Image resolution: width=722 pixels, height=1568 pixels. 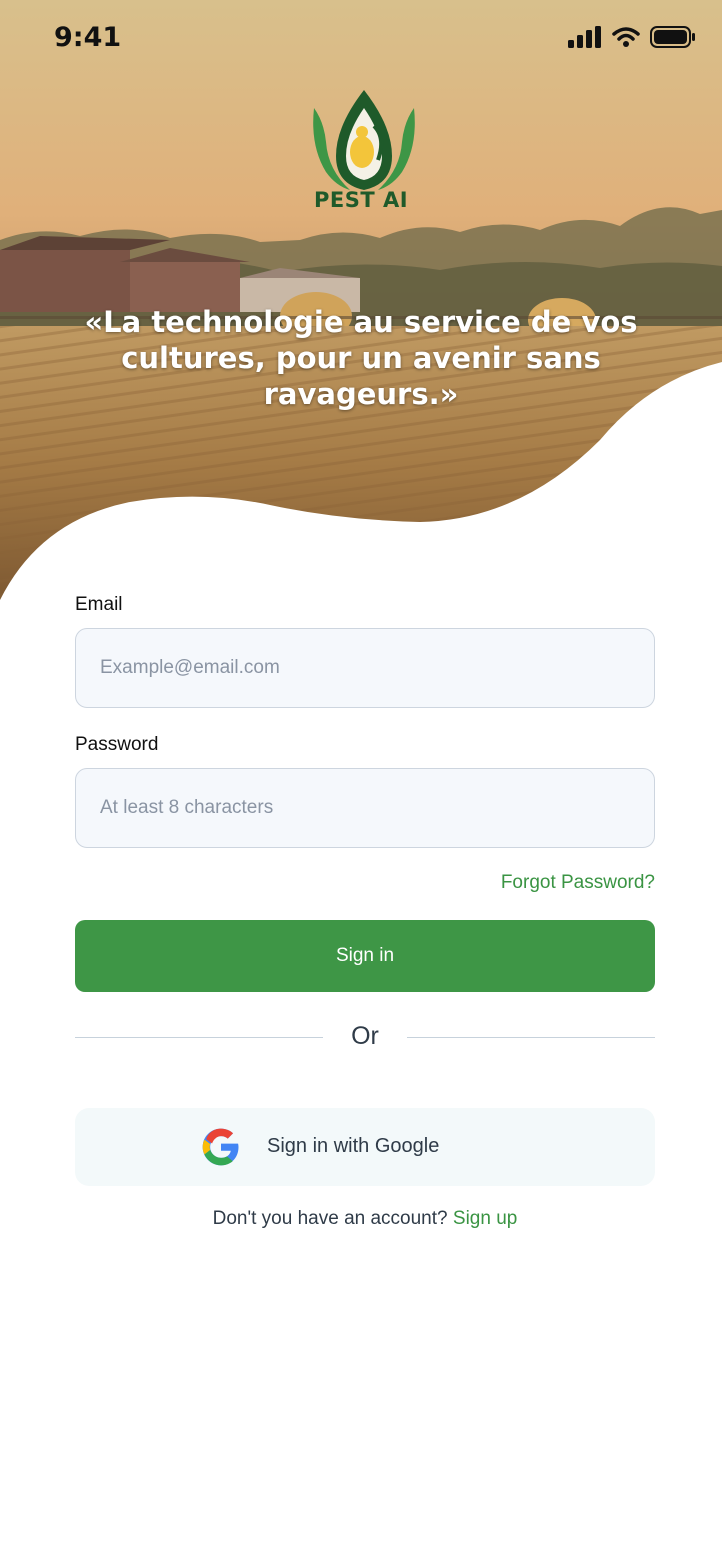 I want to click on or-divider: Or, so click(x=365, y=1037).